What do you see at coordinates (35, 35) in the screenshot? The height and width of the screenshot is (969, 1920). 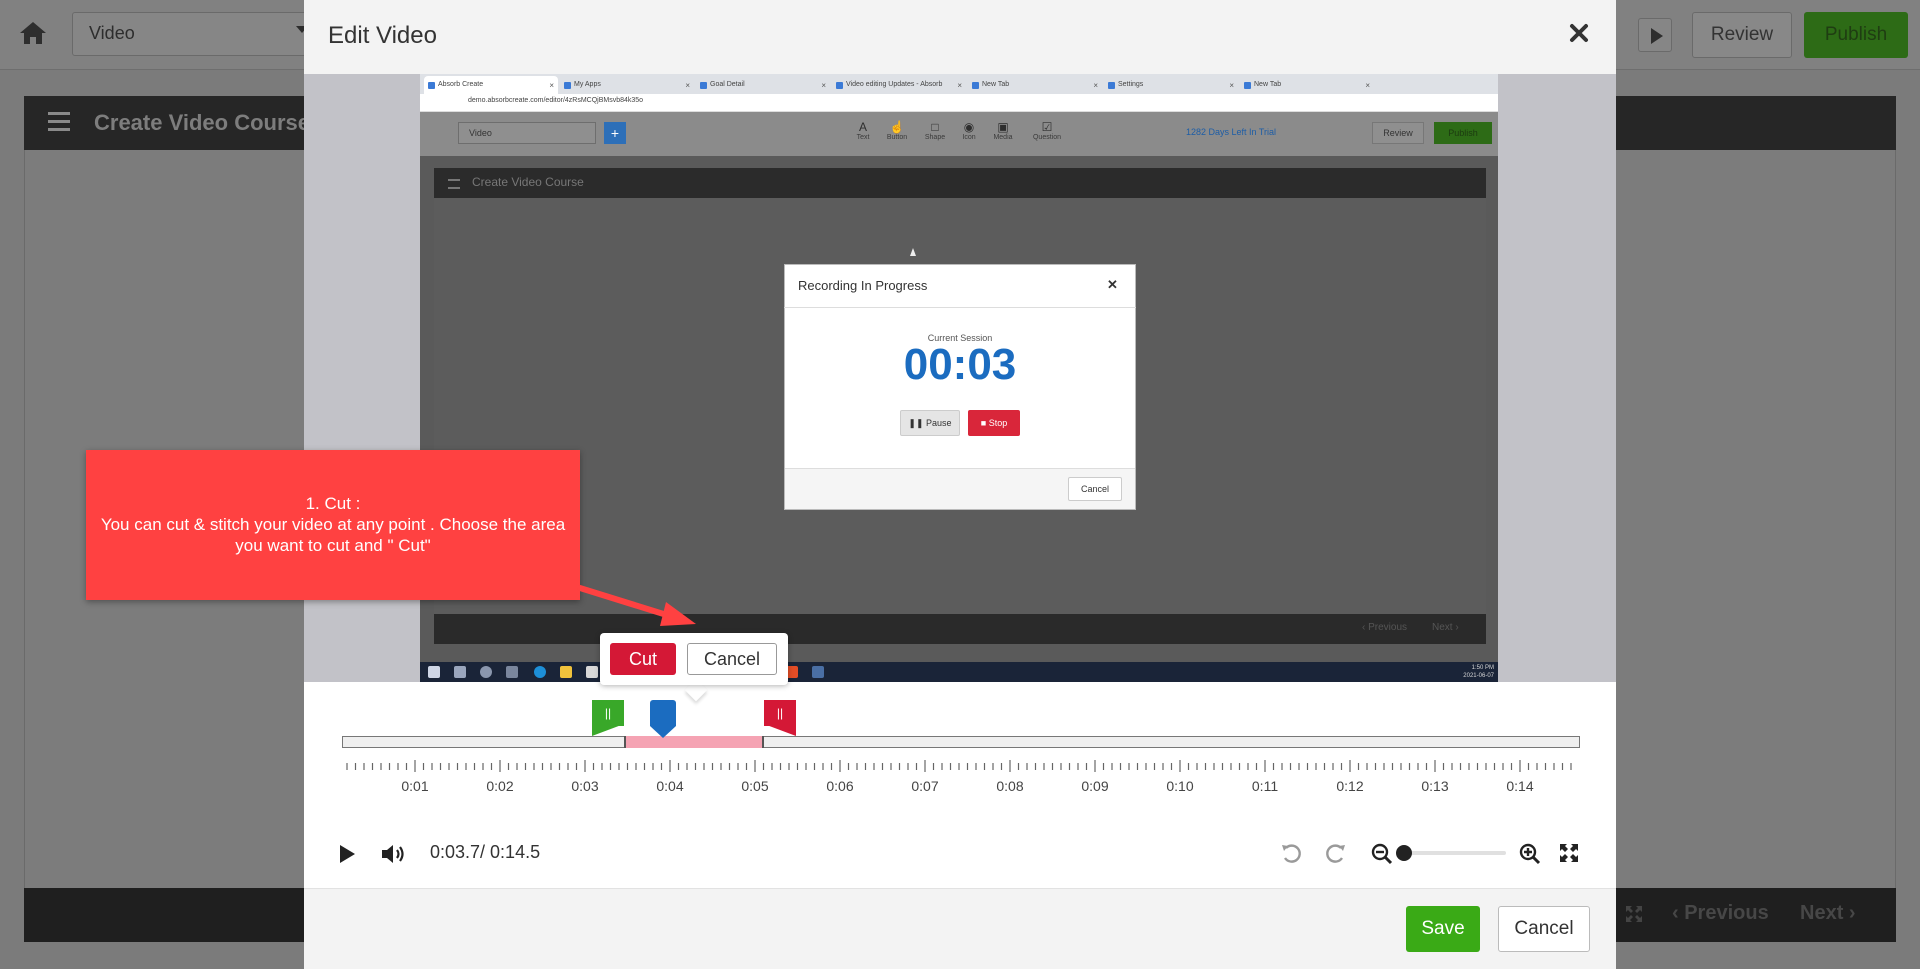 I see `home-icon` at bounding box center [35, 35].